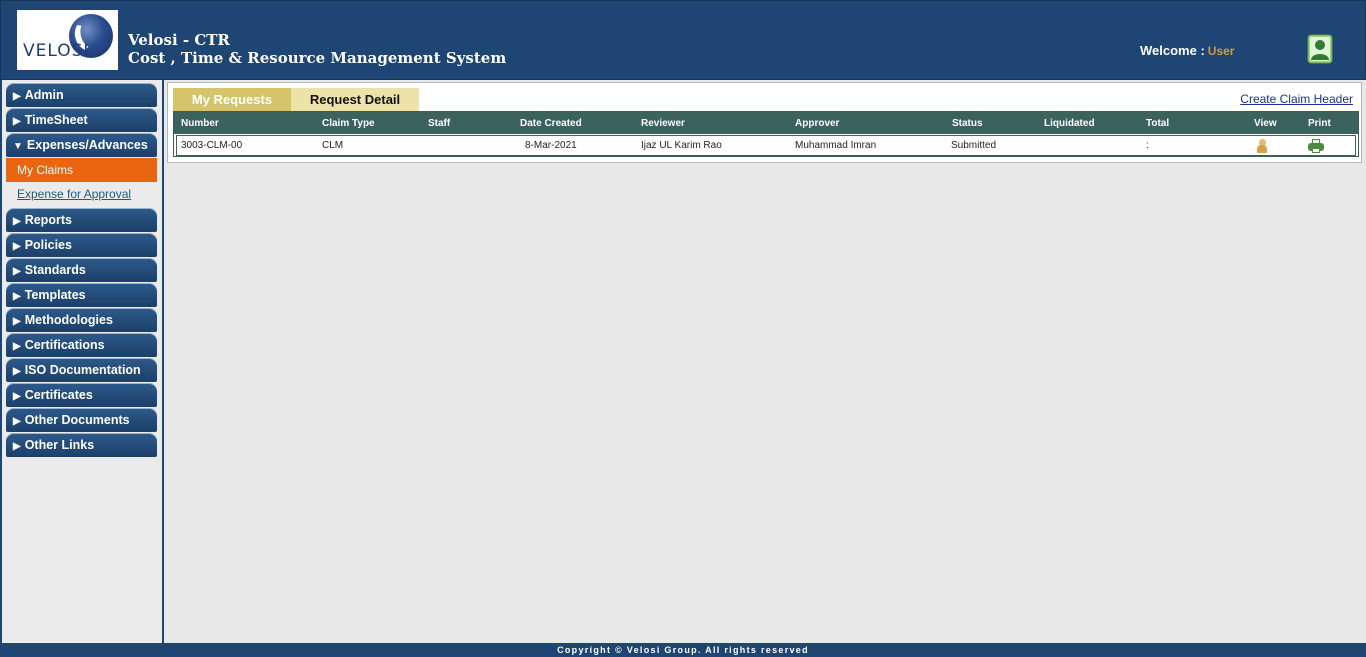 This screenshot has height=657, width=1366. I want to click on column-header-approver: Approver, so click(817, 123).